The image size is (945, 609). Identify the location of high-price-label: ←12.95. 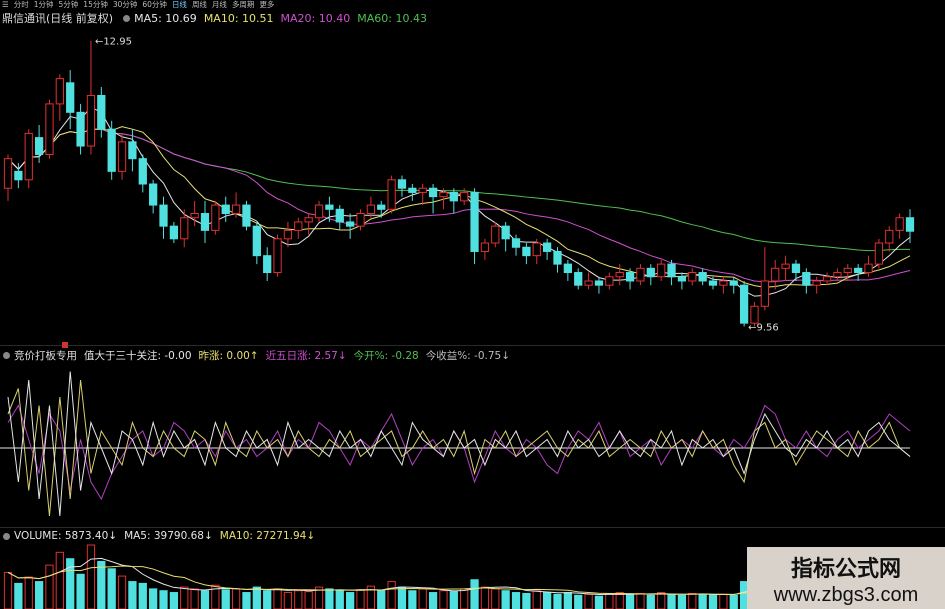
(113, 42).